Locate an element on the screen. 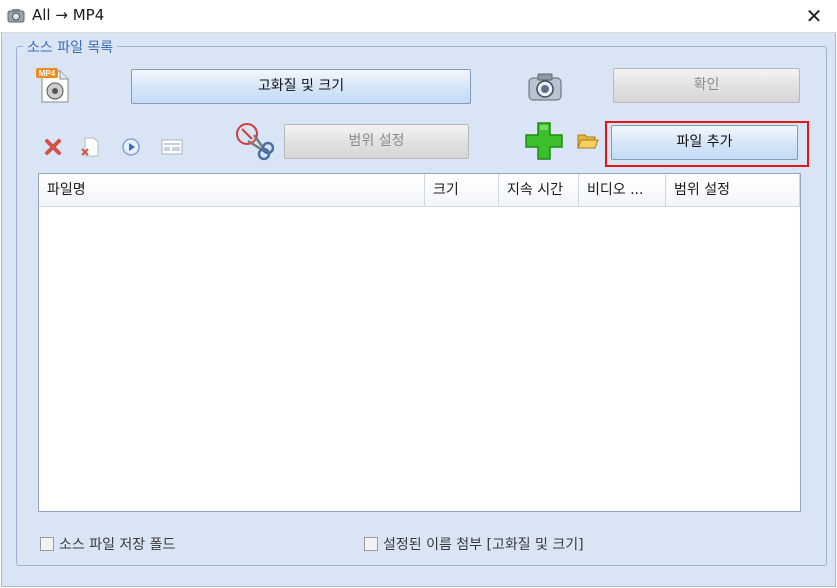  range-setting-button-label: 범위 설정 is located at coordinates (376, 141).